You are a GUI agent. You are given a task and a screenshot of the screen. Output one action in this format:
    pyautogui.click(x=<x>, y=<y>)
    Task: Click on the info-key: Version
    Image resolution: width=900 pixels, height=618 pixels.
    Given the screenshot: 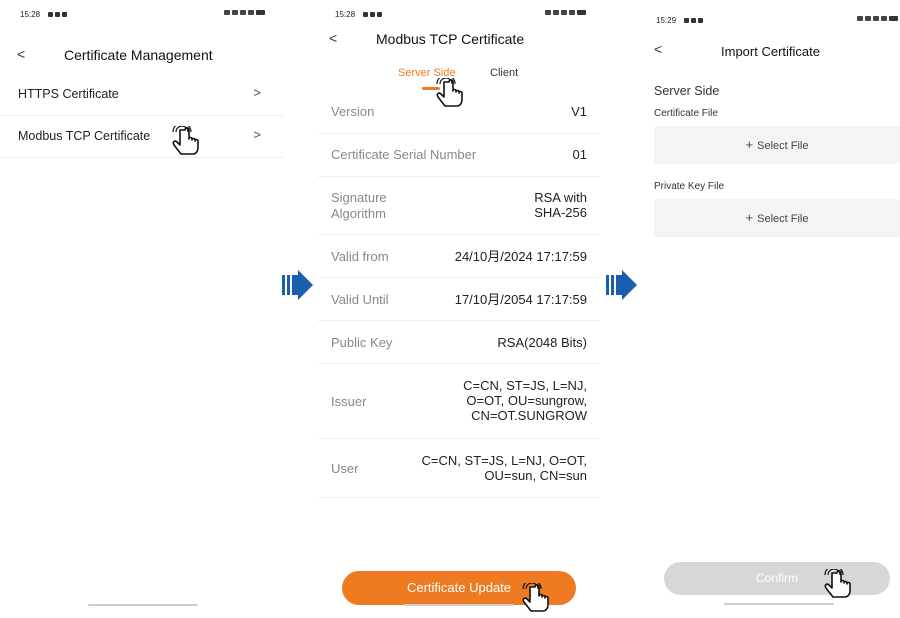 What is the action you would take?
    pyautogui.click(x=353, y=111)
    